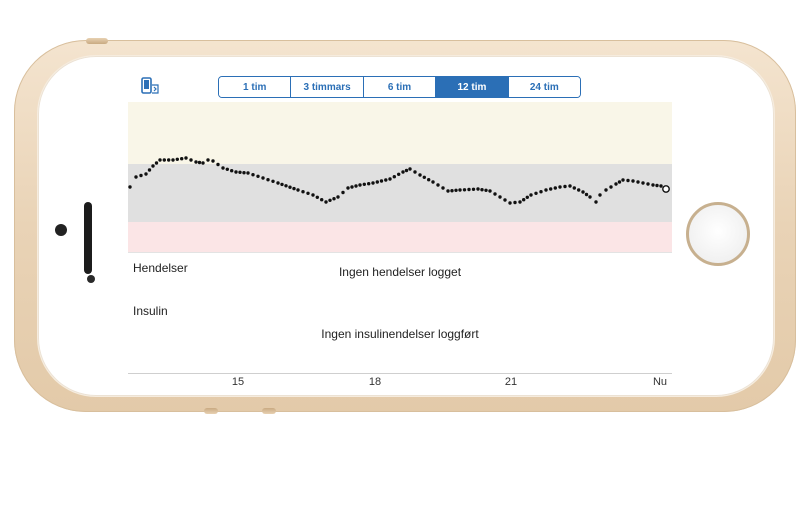 This screenshot has width=800, height=506. What do you see at coordinates (400, 238) in the screenshot?
I see `low-zone` at bounding box center [400, 238].